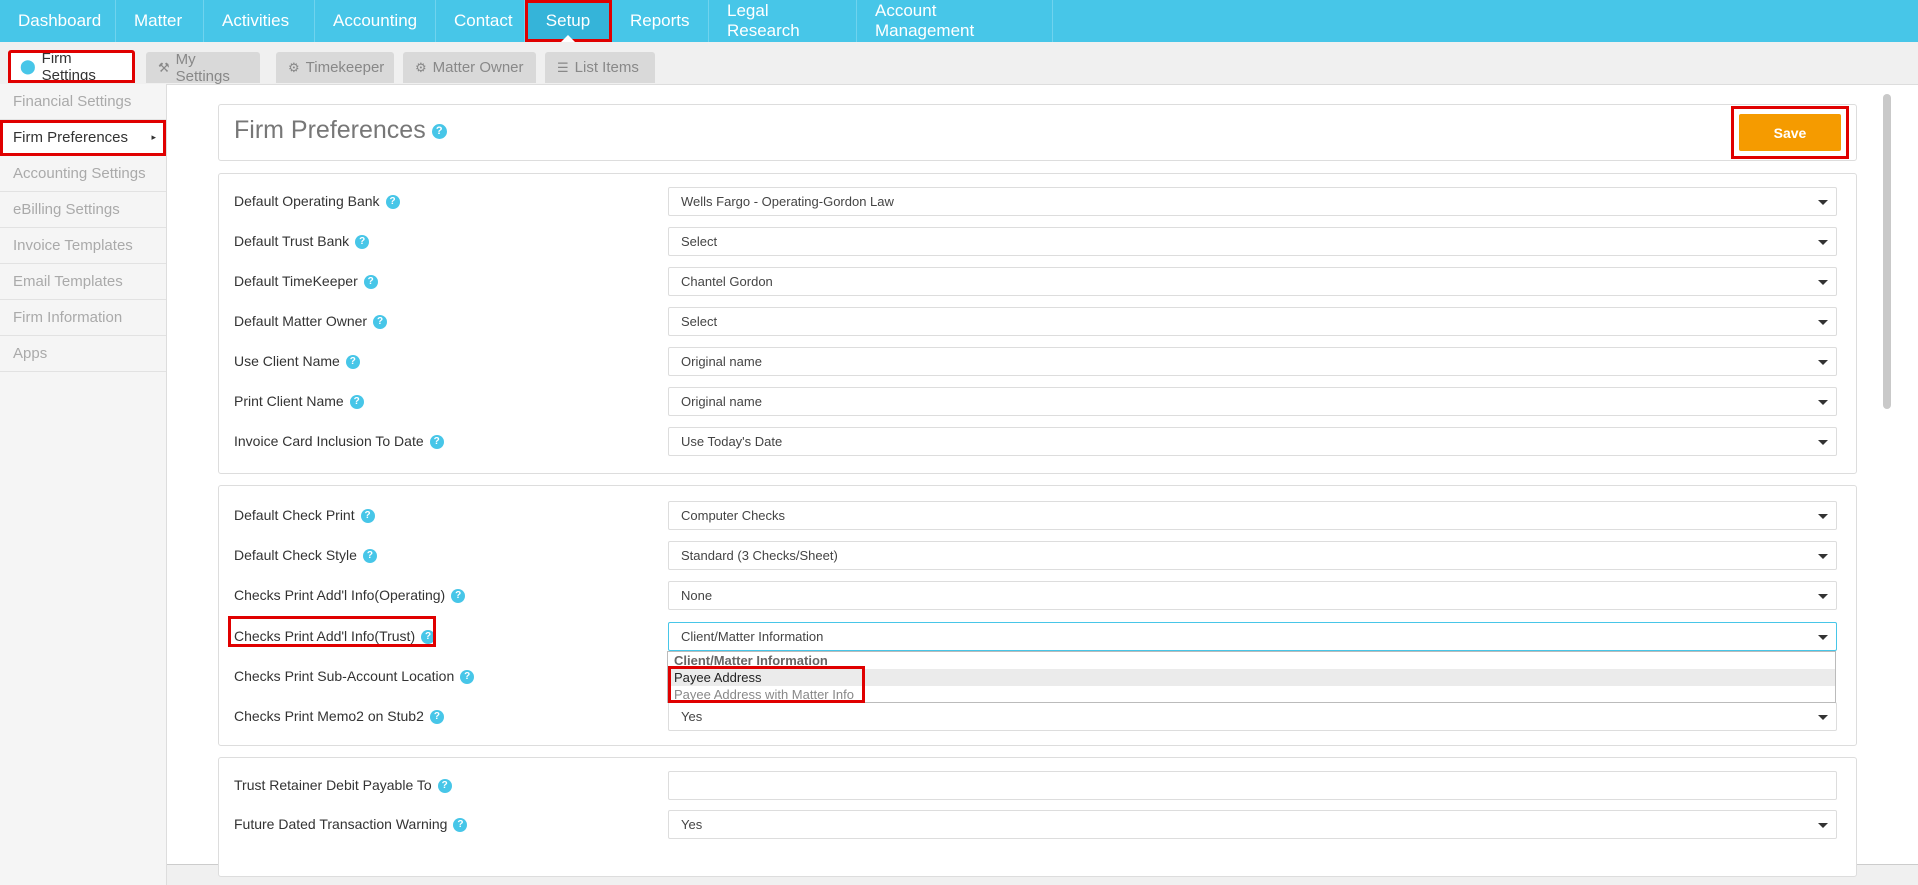 The image size is (1918, 885). I want to click on sidebar-item-email-templates: Email Templates, so click(83, 282).